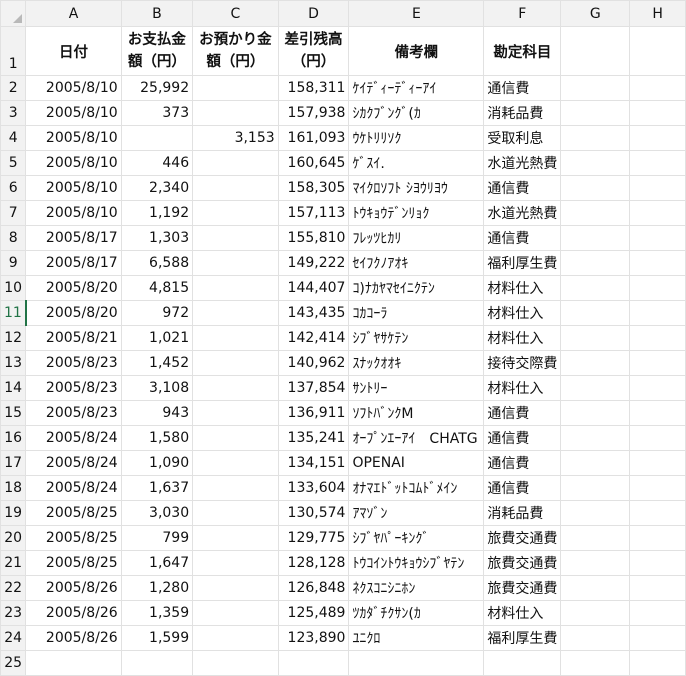 This screenshot has width=686, height=676. Describe the element at coordinates (313, 538) in the screenshot. I see `balance-cell: 129,775` at that location.